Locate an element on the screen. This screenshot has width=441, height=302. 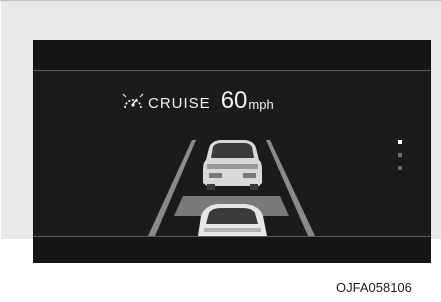
road-scene is located at coordinates (231, 188).